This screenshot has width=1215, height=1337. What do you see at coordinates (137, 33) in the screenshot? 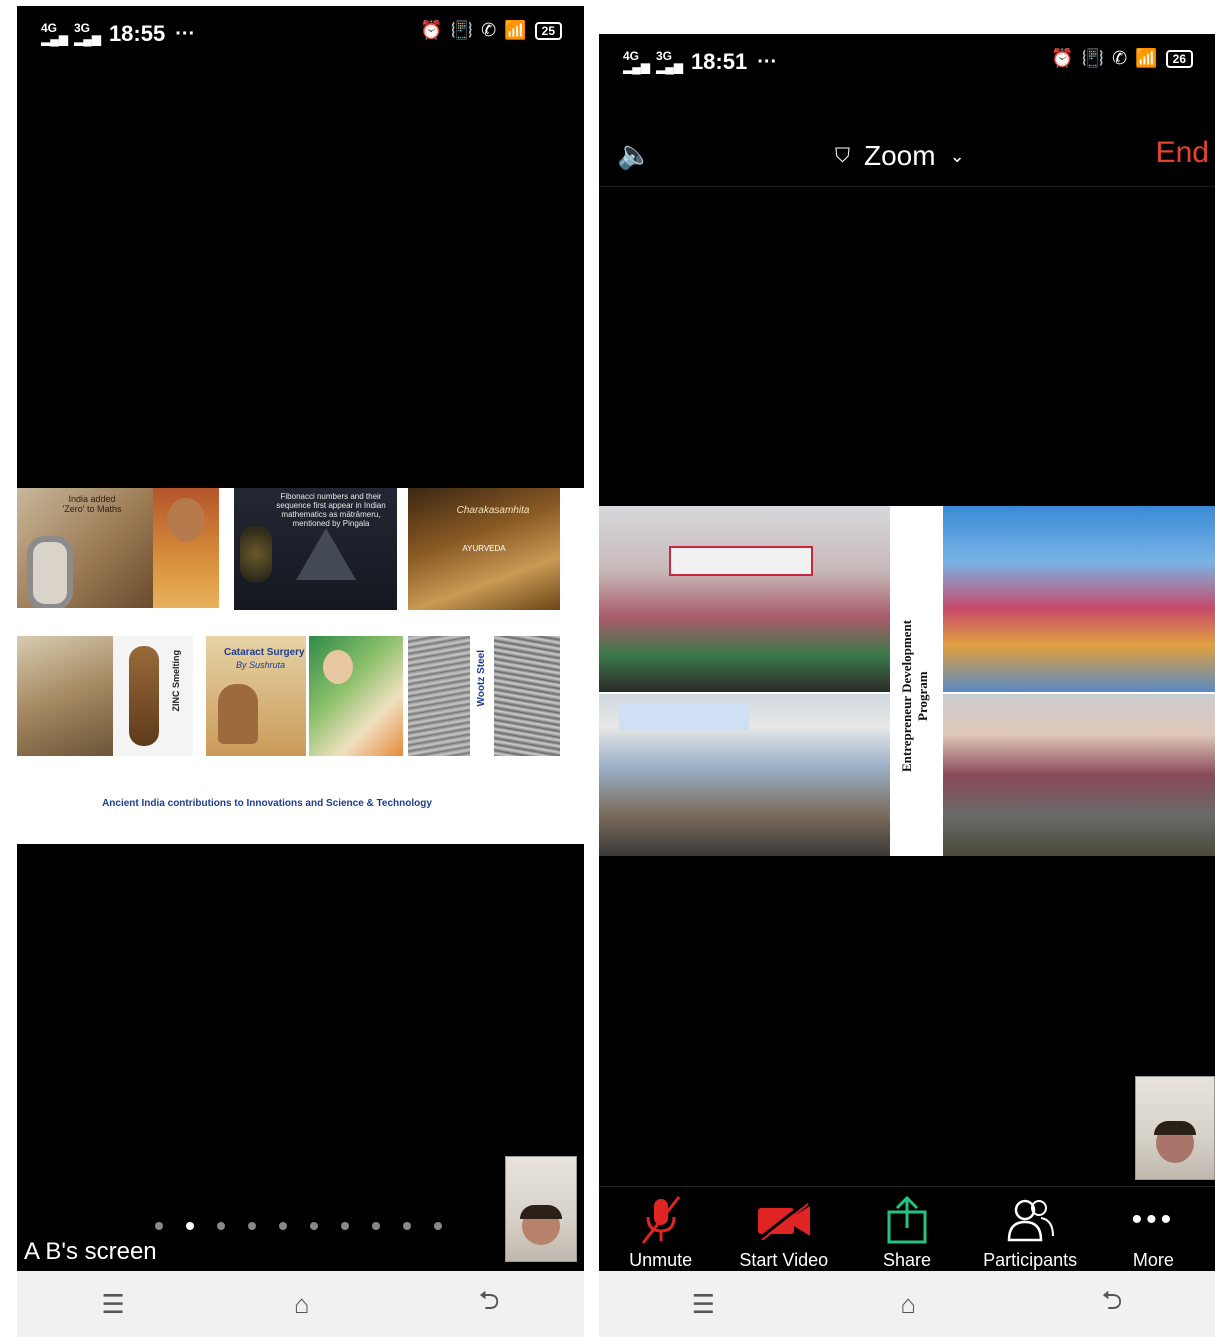
I see `status-time: 18:55` at bounding box center [137, 33].